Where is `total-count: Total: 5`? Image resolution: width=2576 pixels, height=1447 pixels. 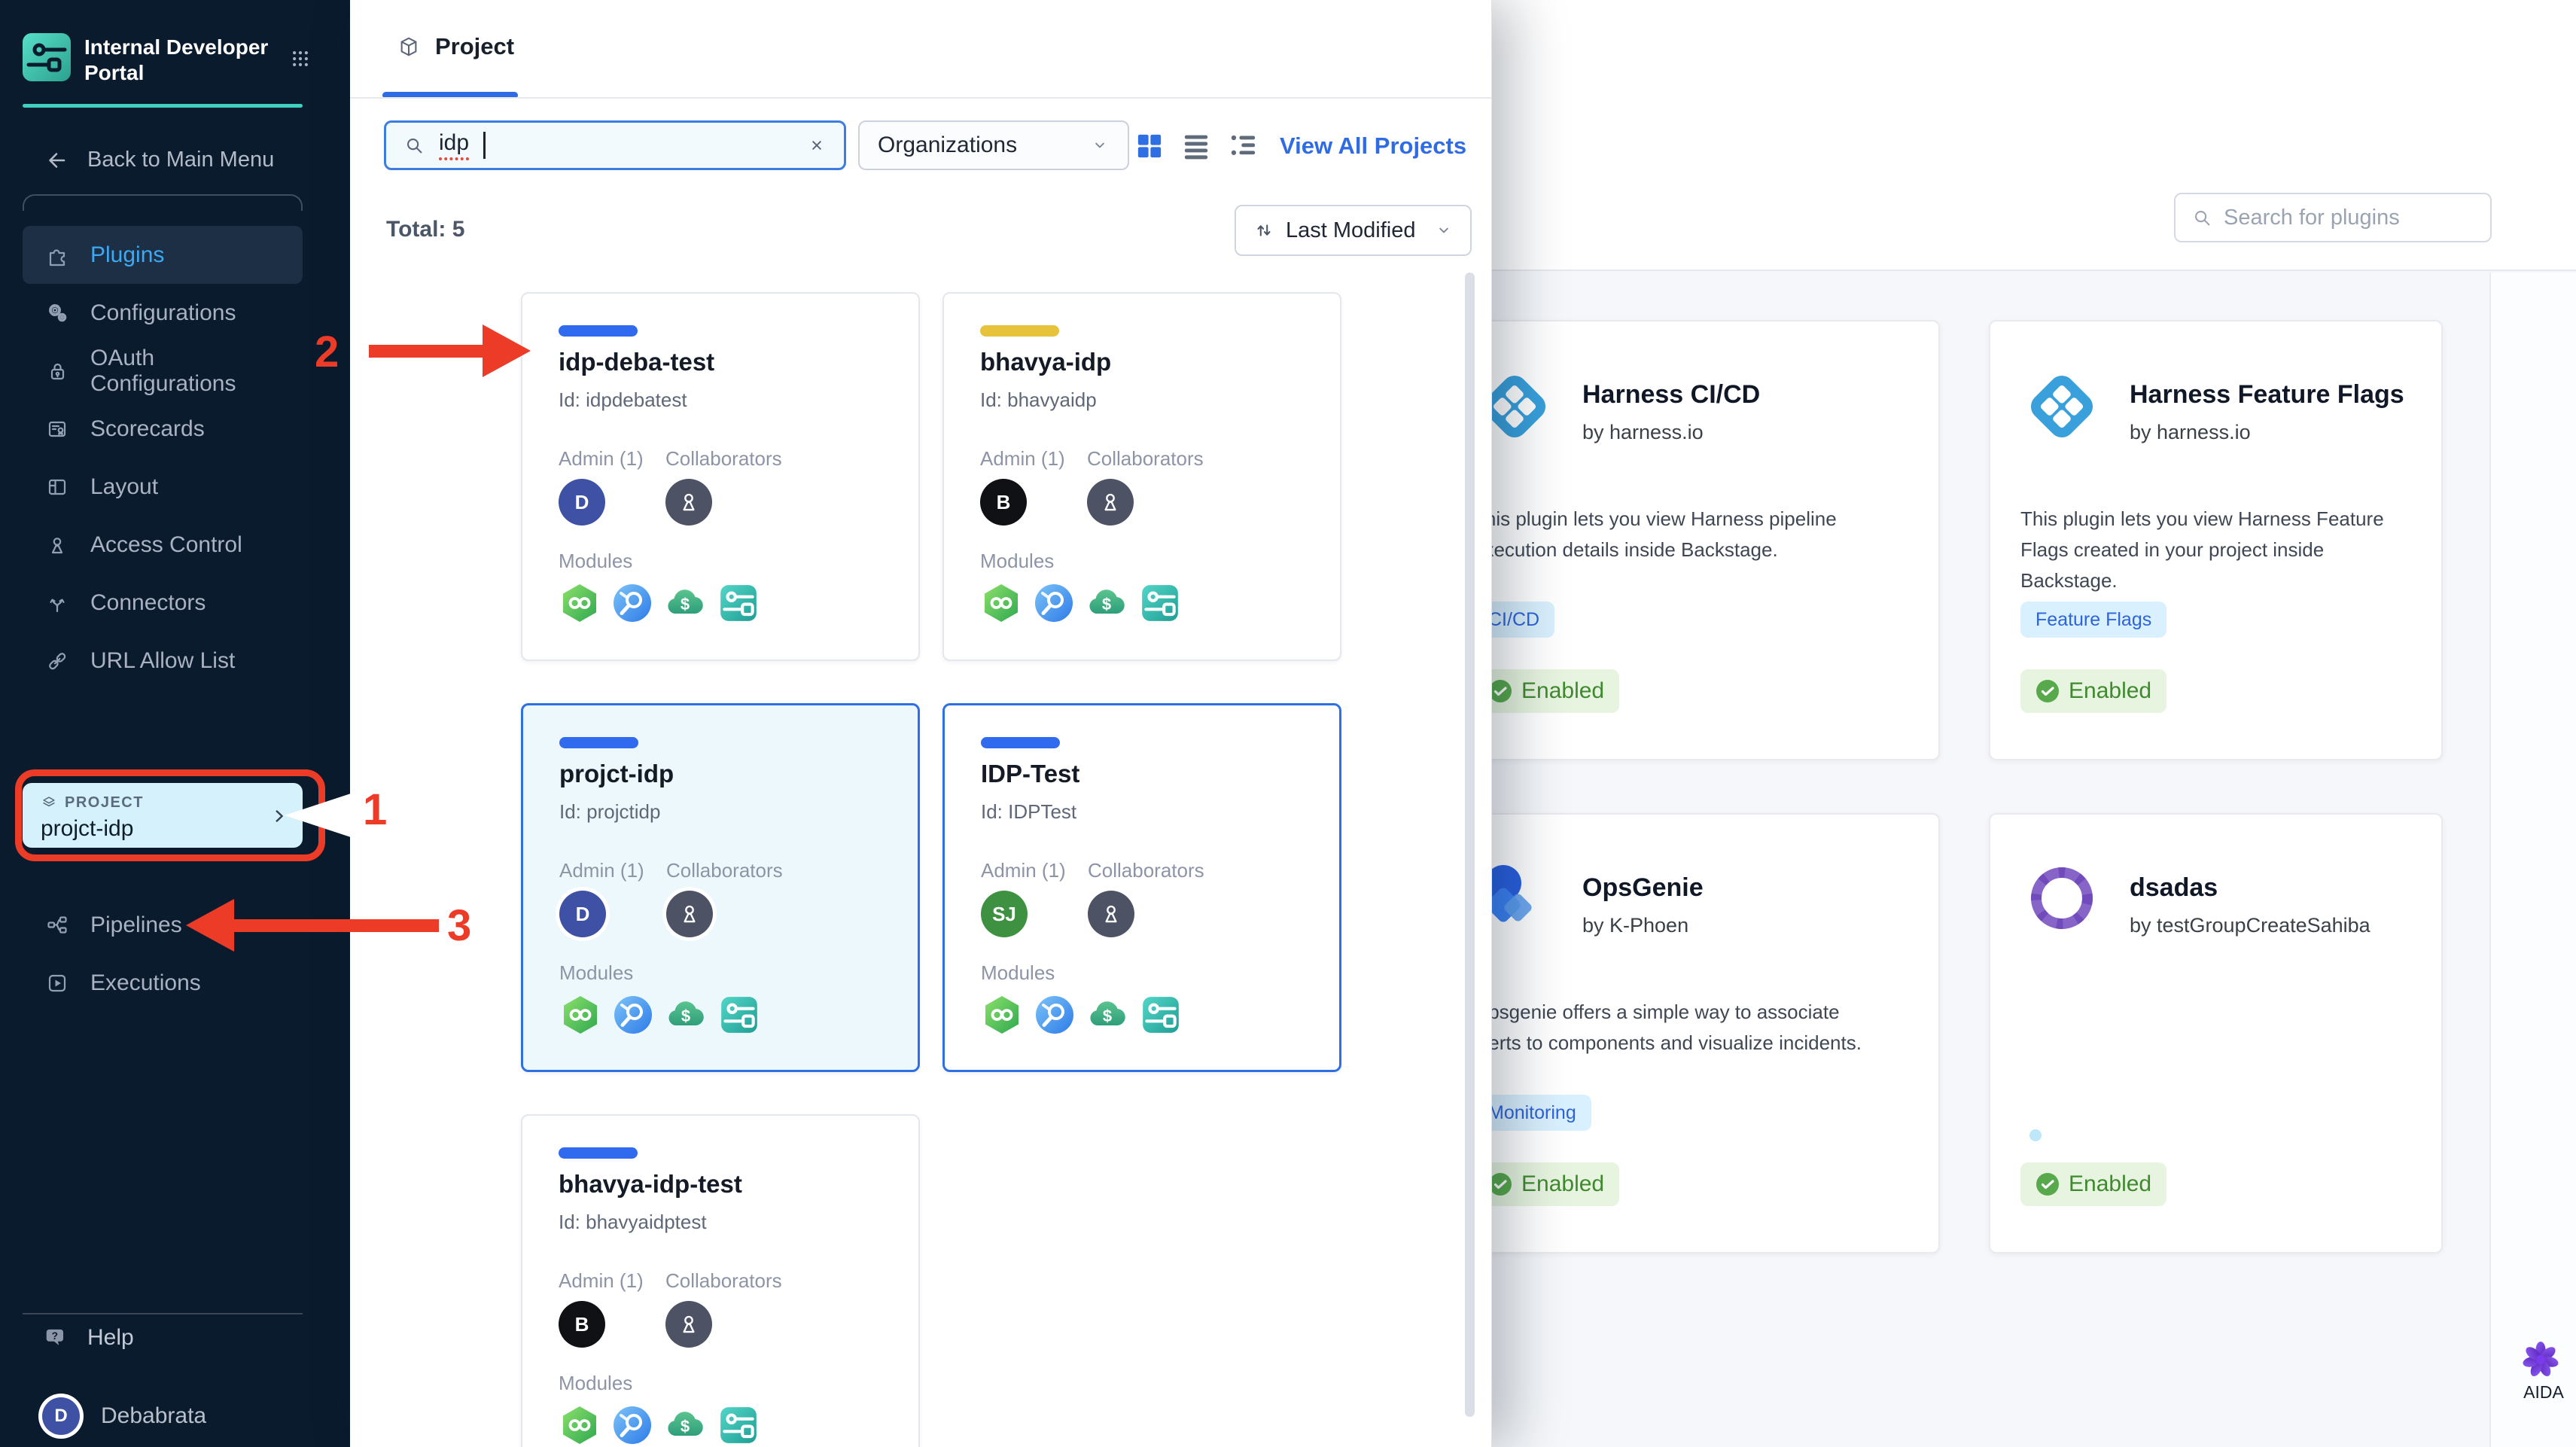 total-count: Total: 5 is located at coordinates (426, 229).